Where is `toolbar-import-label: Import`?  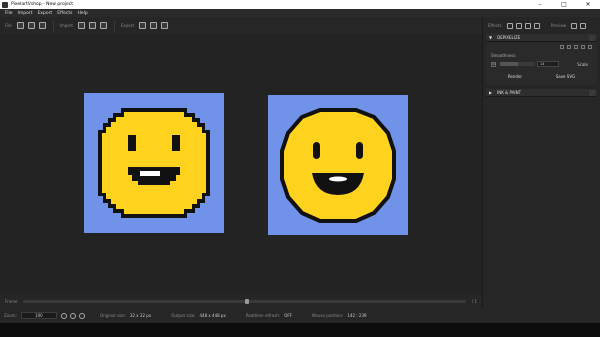
toolbar-import-label: Import is located at coordinates (66, 25).